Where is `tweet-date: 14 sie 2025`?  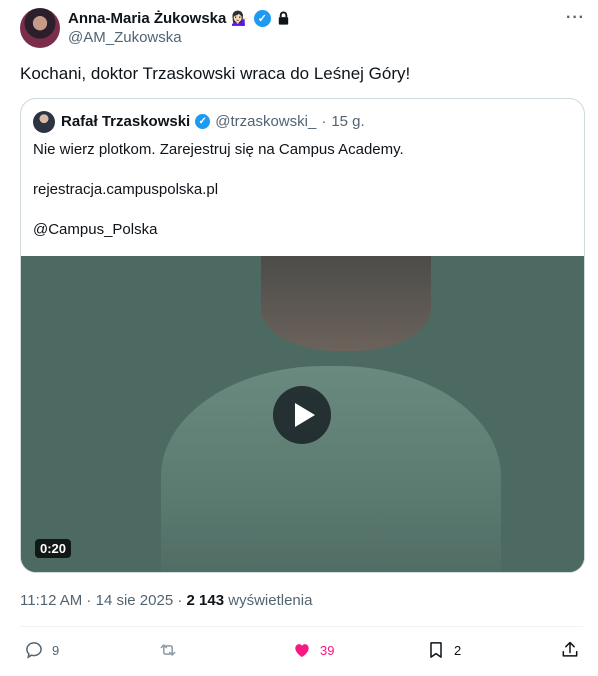 tweet-date: 14 sie 2025 is located at coordinates (135, 600).